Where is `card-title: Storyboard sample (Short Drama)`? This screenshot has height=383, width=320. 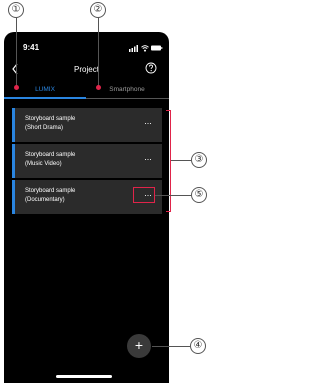
card-title: Storyboard sample (Short Drama) is located at coordinates (50, 123).